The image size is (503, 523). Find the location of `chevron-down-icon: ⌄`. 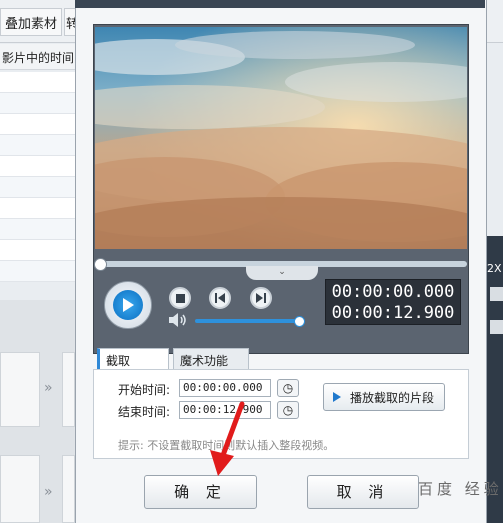

chevron-down-icon: ⌄ is located at coordinates (282, 272).